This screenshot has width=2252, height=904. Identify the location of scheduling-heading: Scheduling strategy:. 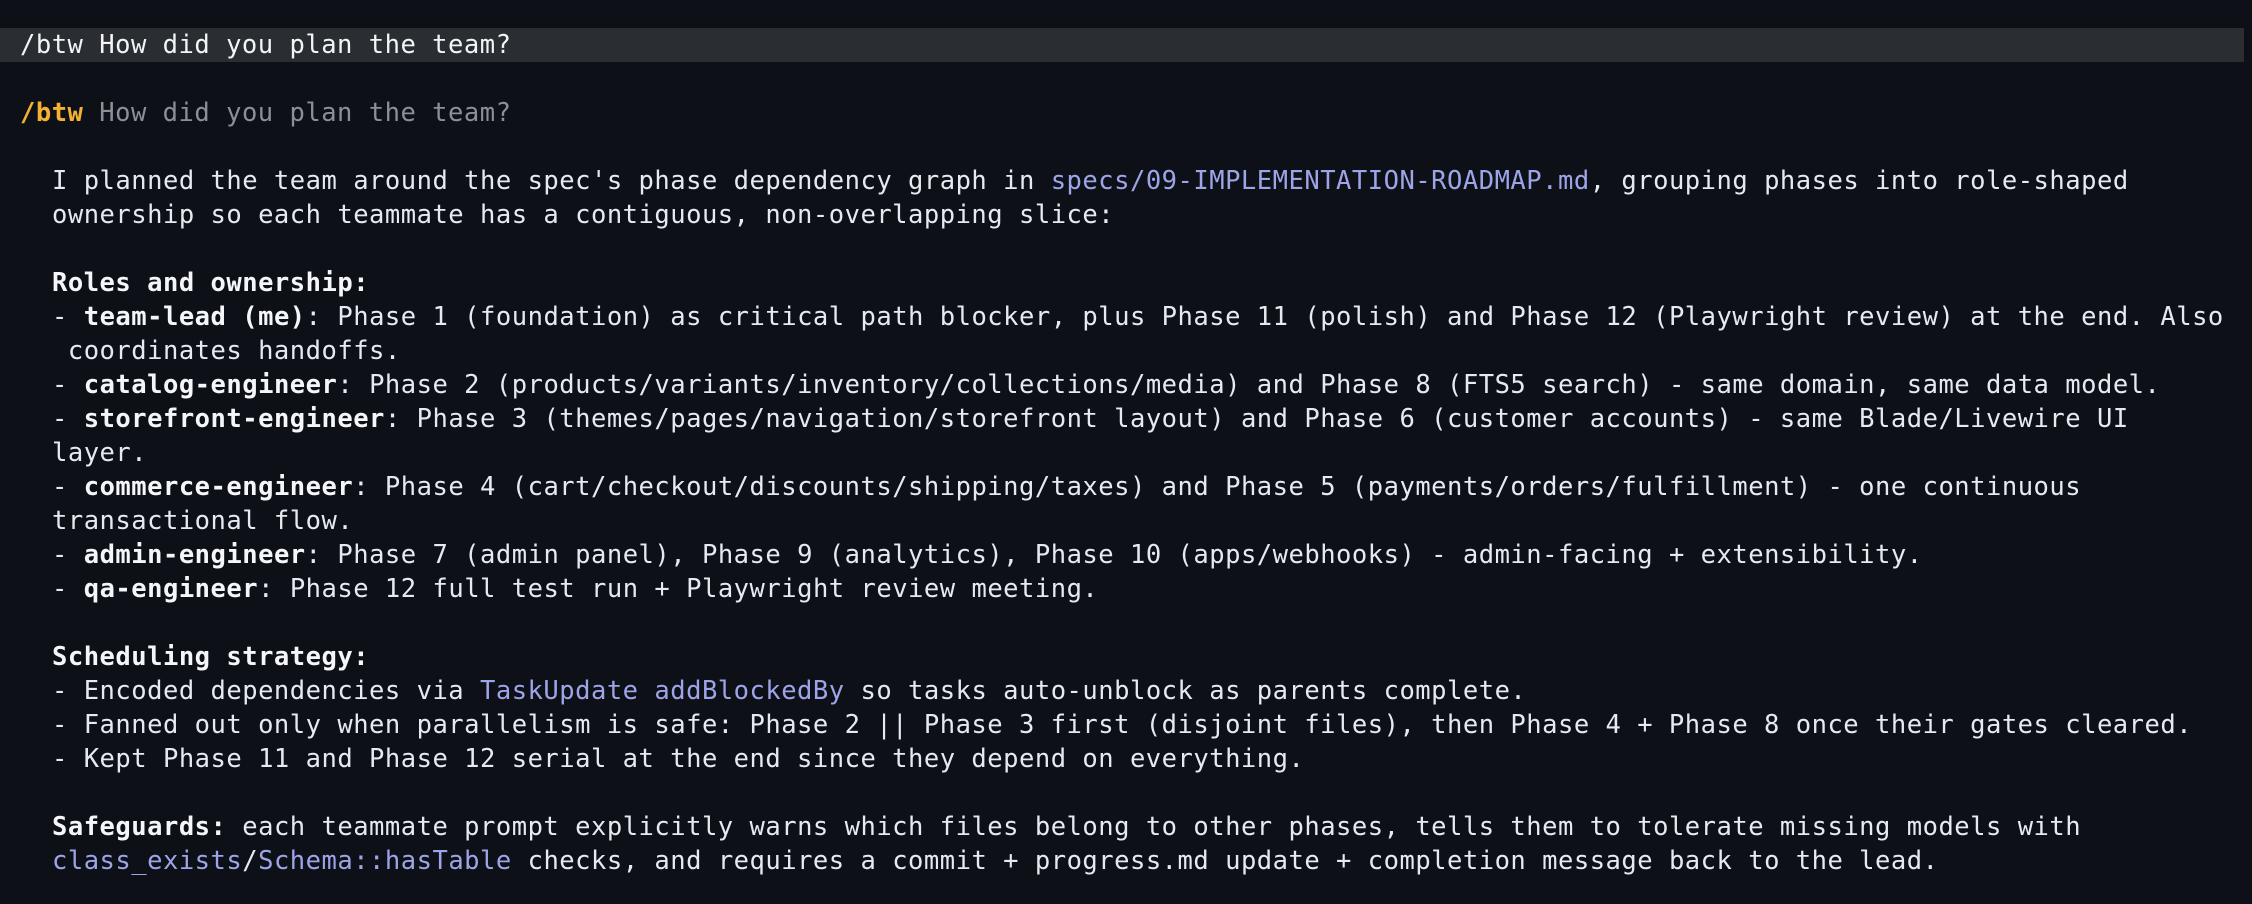
(211, 657).